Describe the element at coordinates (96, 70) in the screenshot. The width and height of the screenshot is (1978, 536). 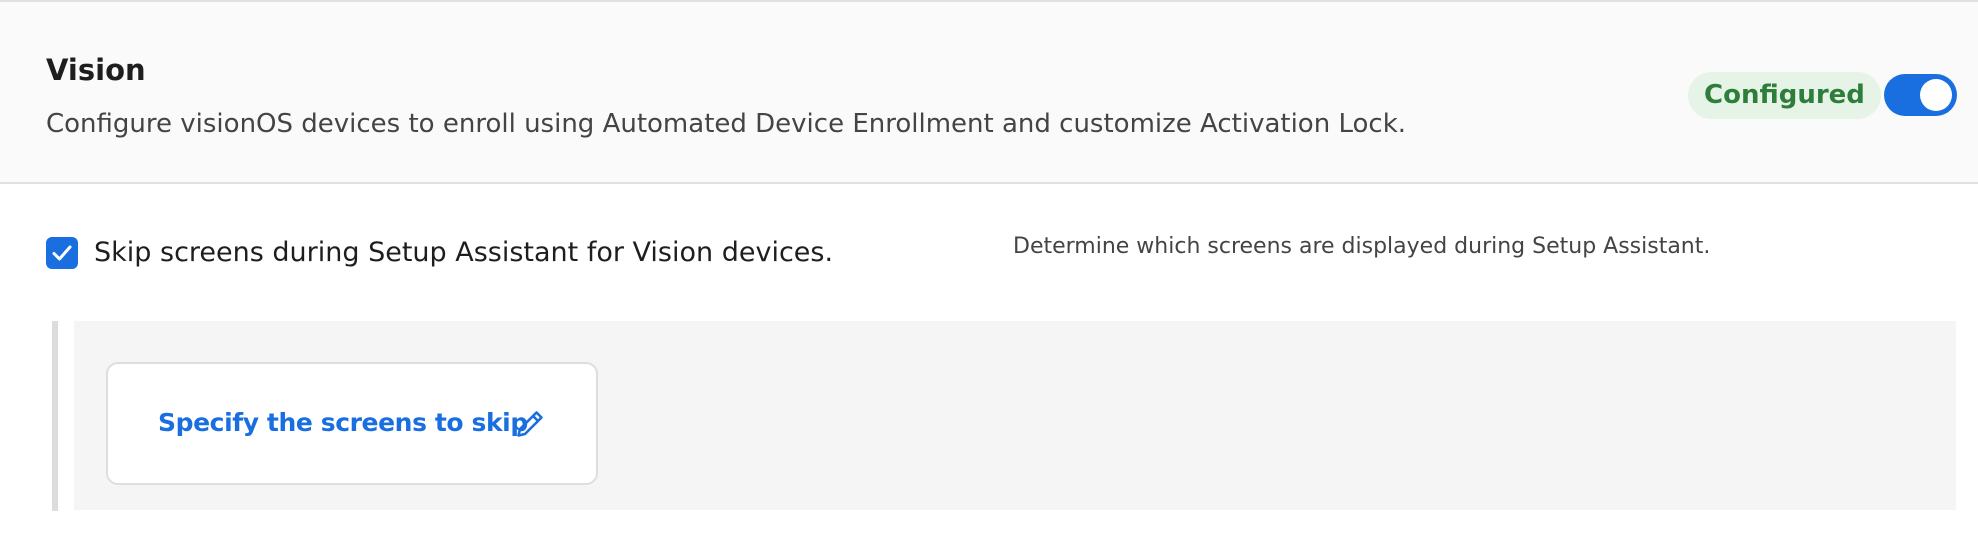
I see `section-title: Vision` at that location.